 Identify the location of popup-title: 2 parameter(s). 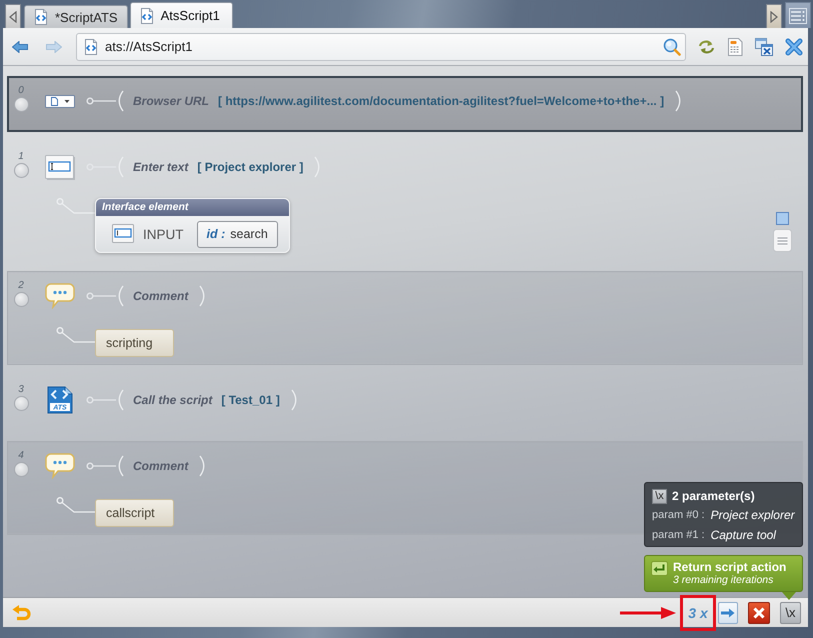
(713, 496).